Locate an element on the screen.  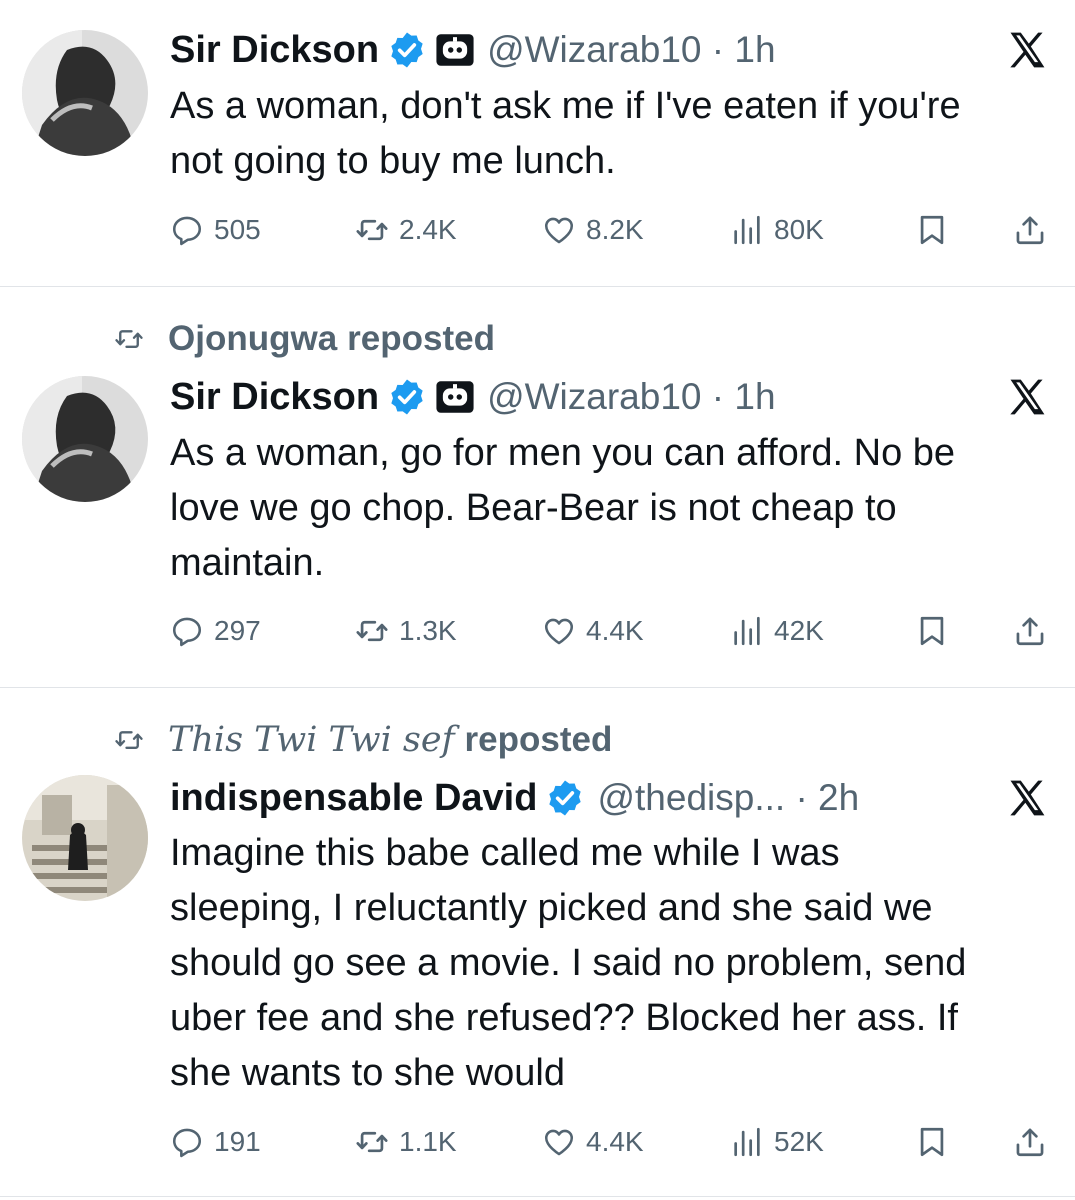
like-button: 8.2K is located at coordinates (593, 230).